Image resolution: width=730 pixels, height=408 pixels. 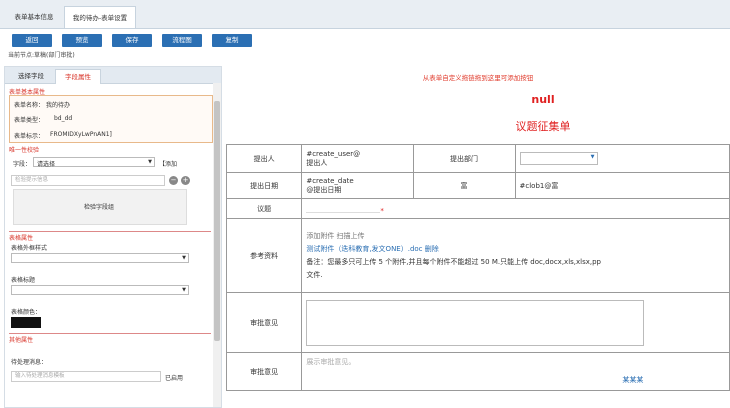 I want to click on signer-name: 某某某, so click(x=633, y=380).